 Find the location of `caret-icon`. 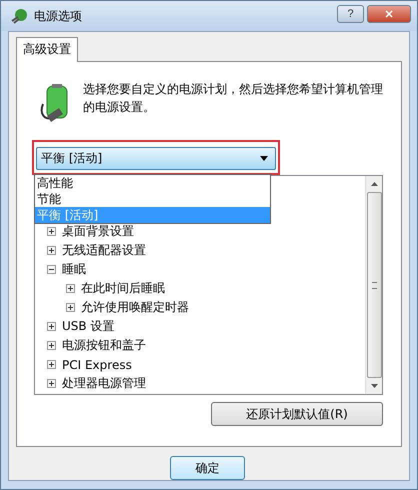

caret-icon is located at coordinates (264, 158).